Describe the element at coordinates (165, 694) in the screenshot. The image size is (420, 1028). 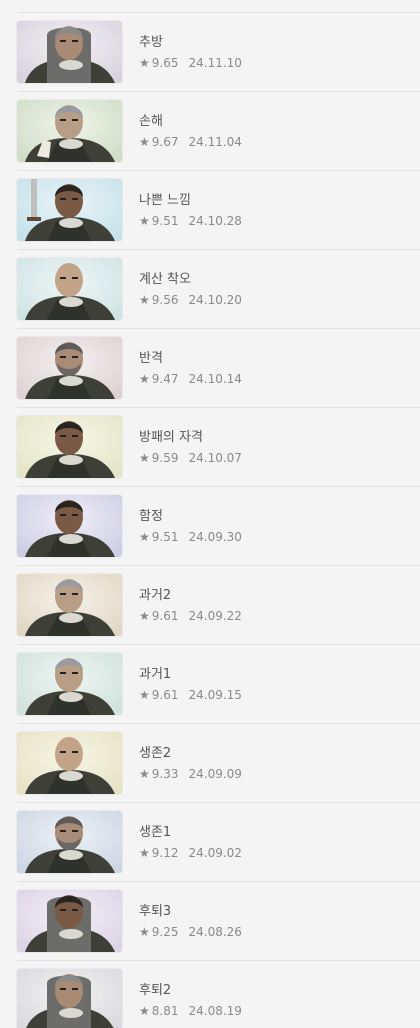
I see `episode-rating: 9.61` at that location.